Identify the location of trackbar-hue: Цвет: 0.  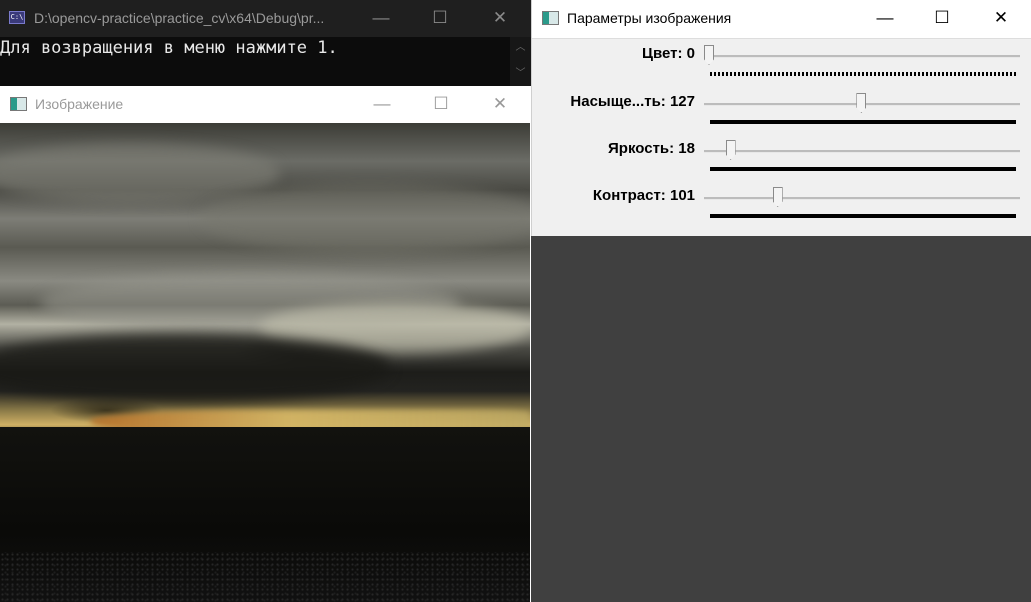
(781, 61).